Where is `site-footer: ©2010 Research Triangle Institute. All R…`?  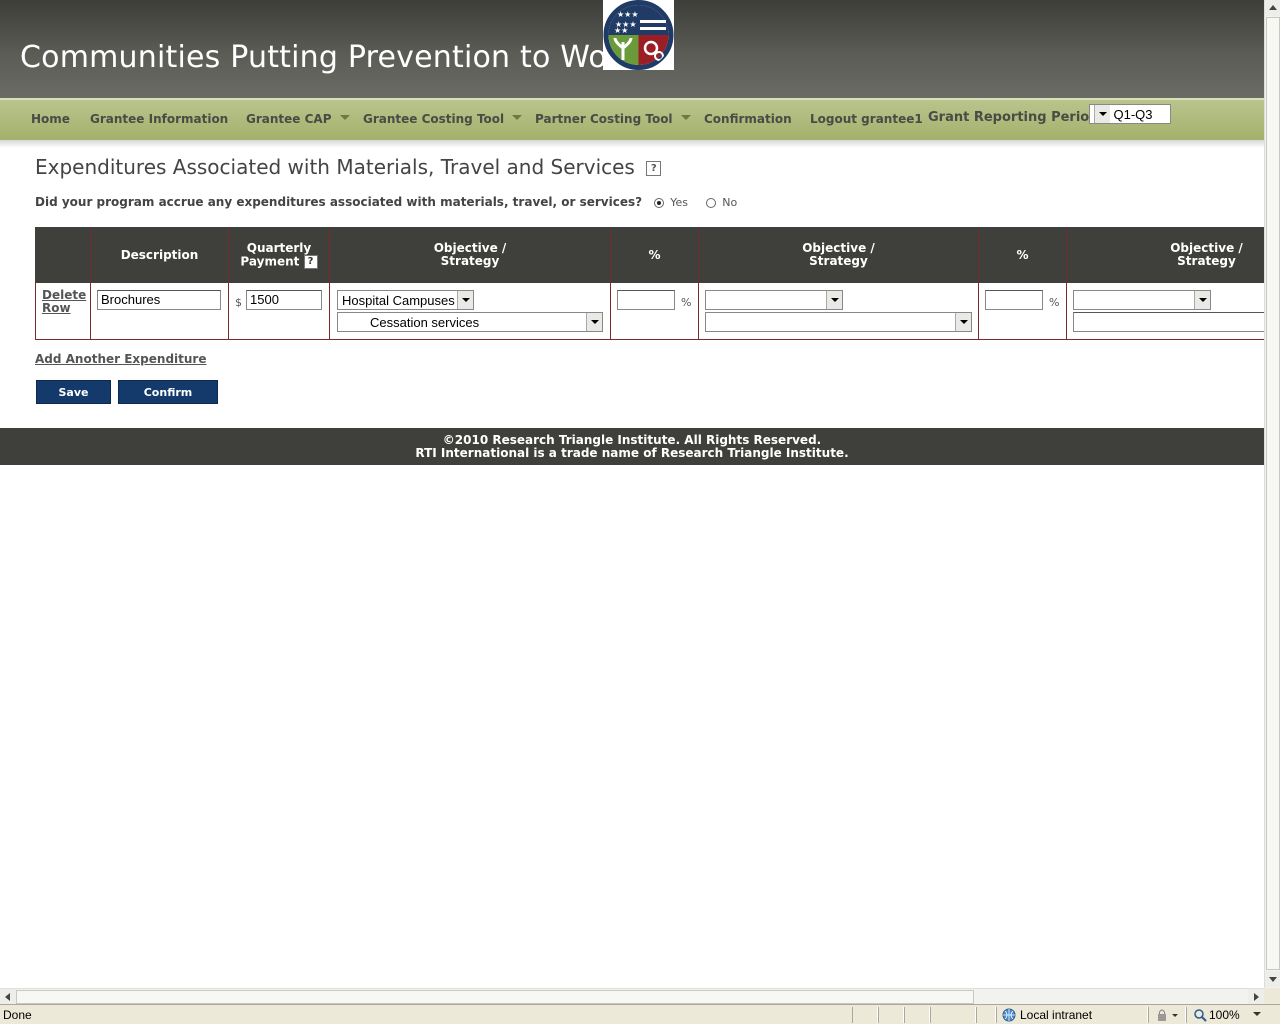 site-footer: ©2010 Research Triangle Institute. All R… is located at coordinates (632, 446).